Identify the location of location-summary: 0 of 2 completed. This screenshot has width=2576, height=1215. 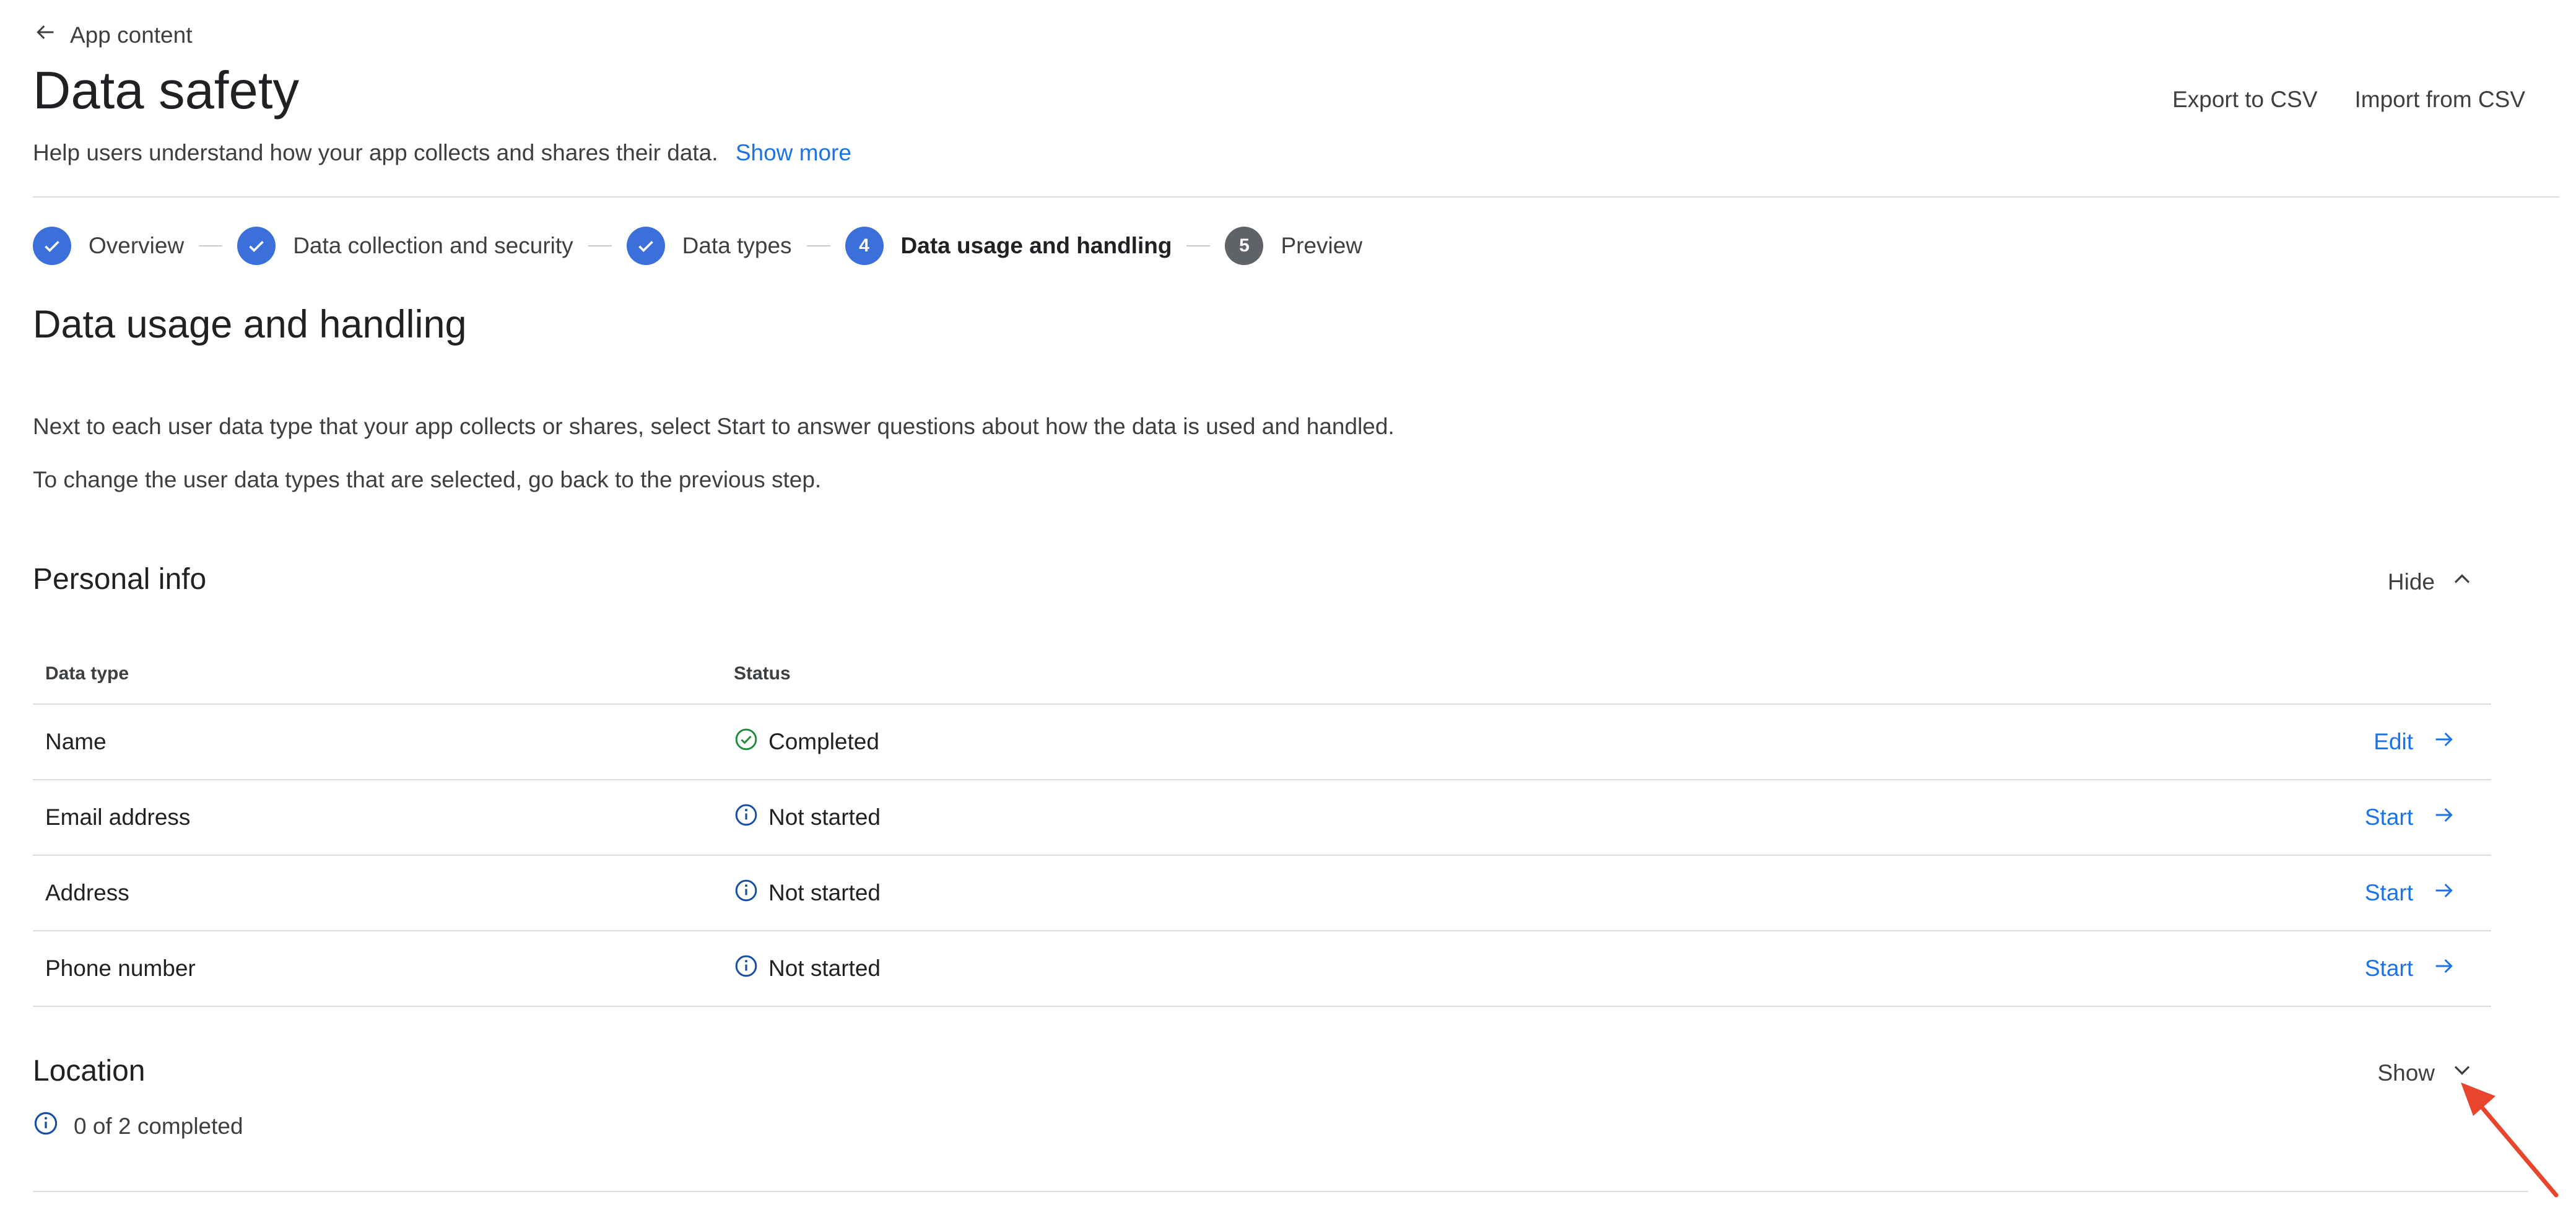
(138, 1126).